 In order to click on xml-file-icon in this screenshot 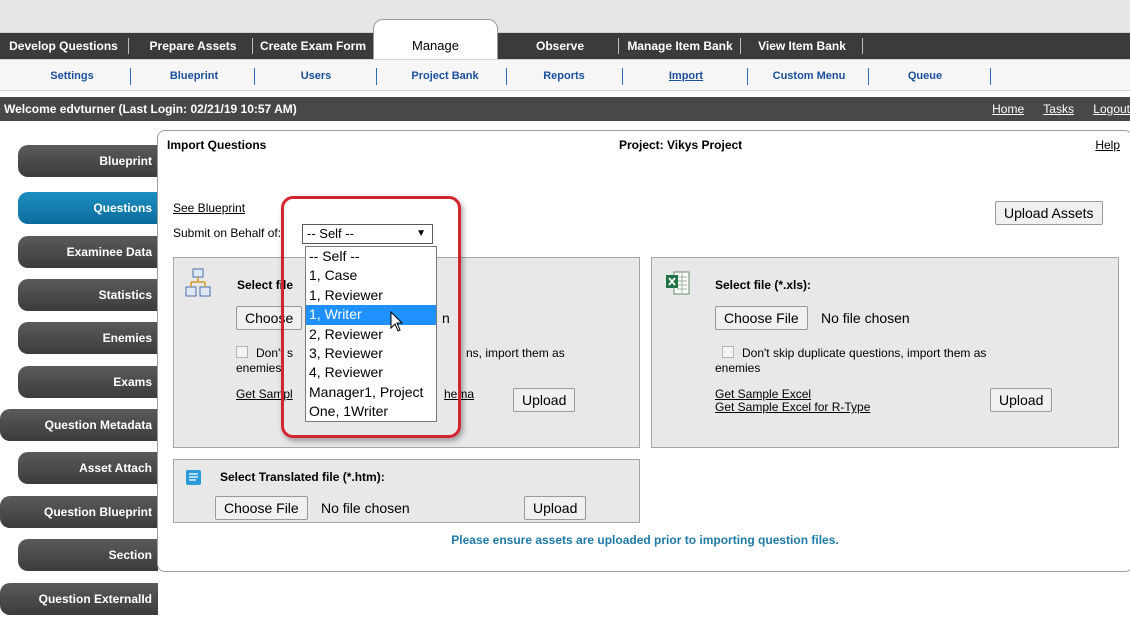, I will do `click(198, 282)`.